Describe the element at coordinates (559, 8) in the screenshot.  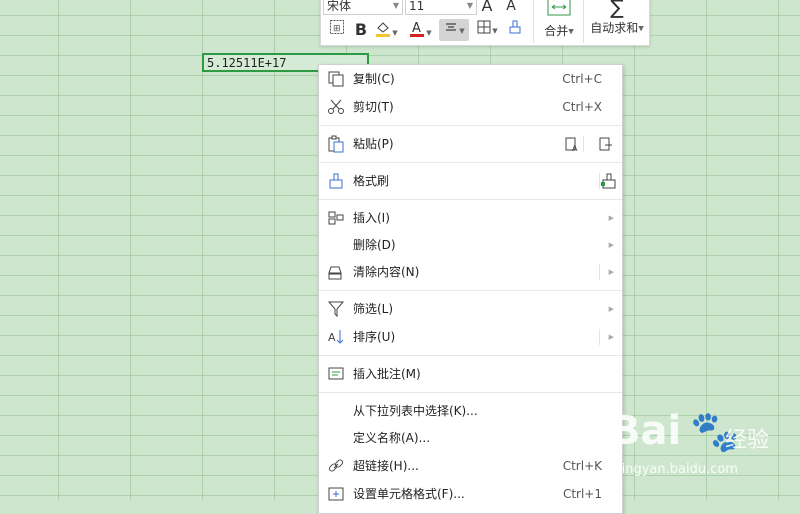
I see `merge-icon` at that location.